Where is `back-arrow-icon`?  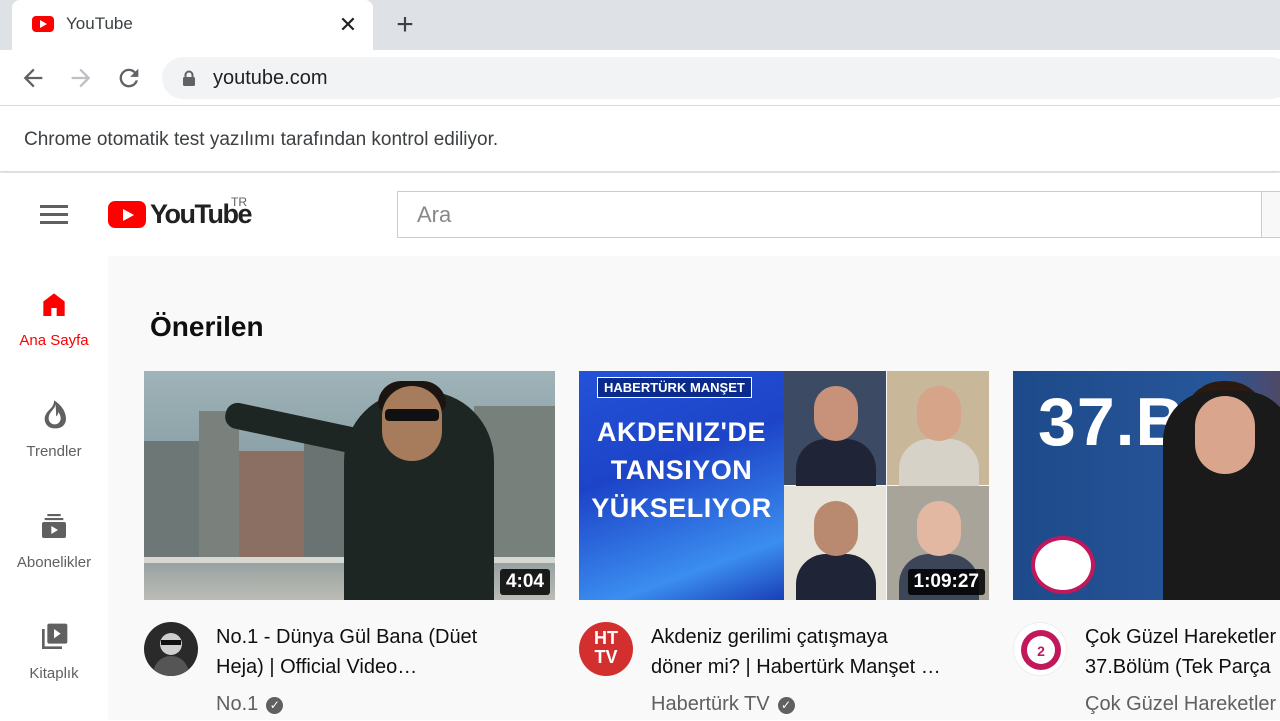 back-arrow-icon is located at coordinates (33, 78).